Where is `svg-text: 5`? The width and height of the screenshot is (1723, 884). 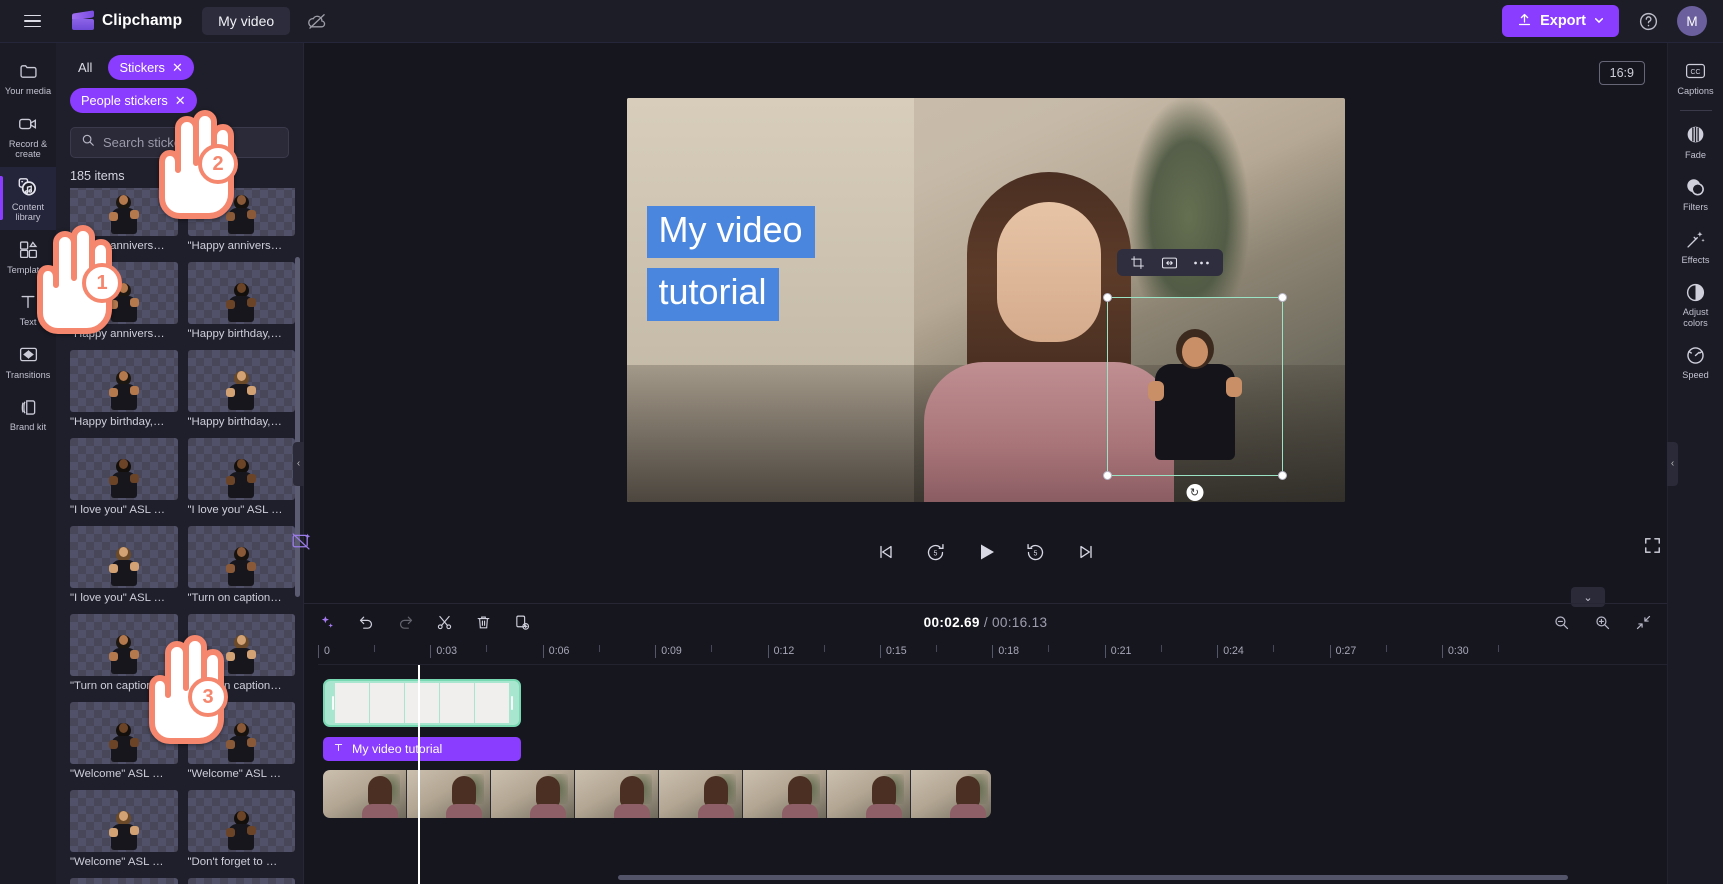
svg-text: 5 is located at coordinates (1036, 553).